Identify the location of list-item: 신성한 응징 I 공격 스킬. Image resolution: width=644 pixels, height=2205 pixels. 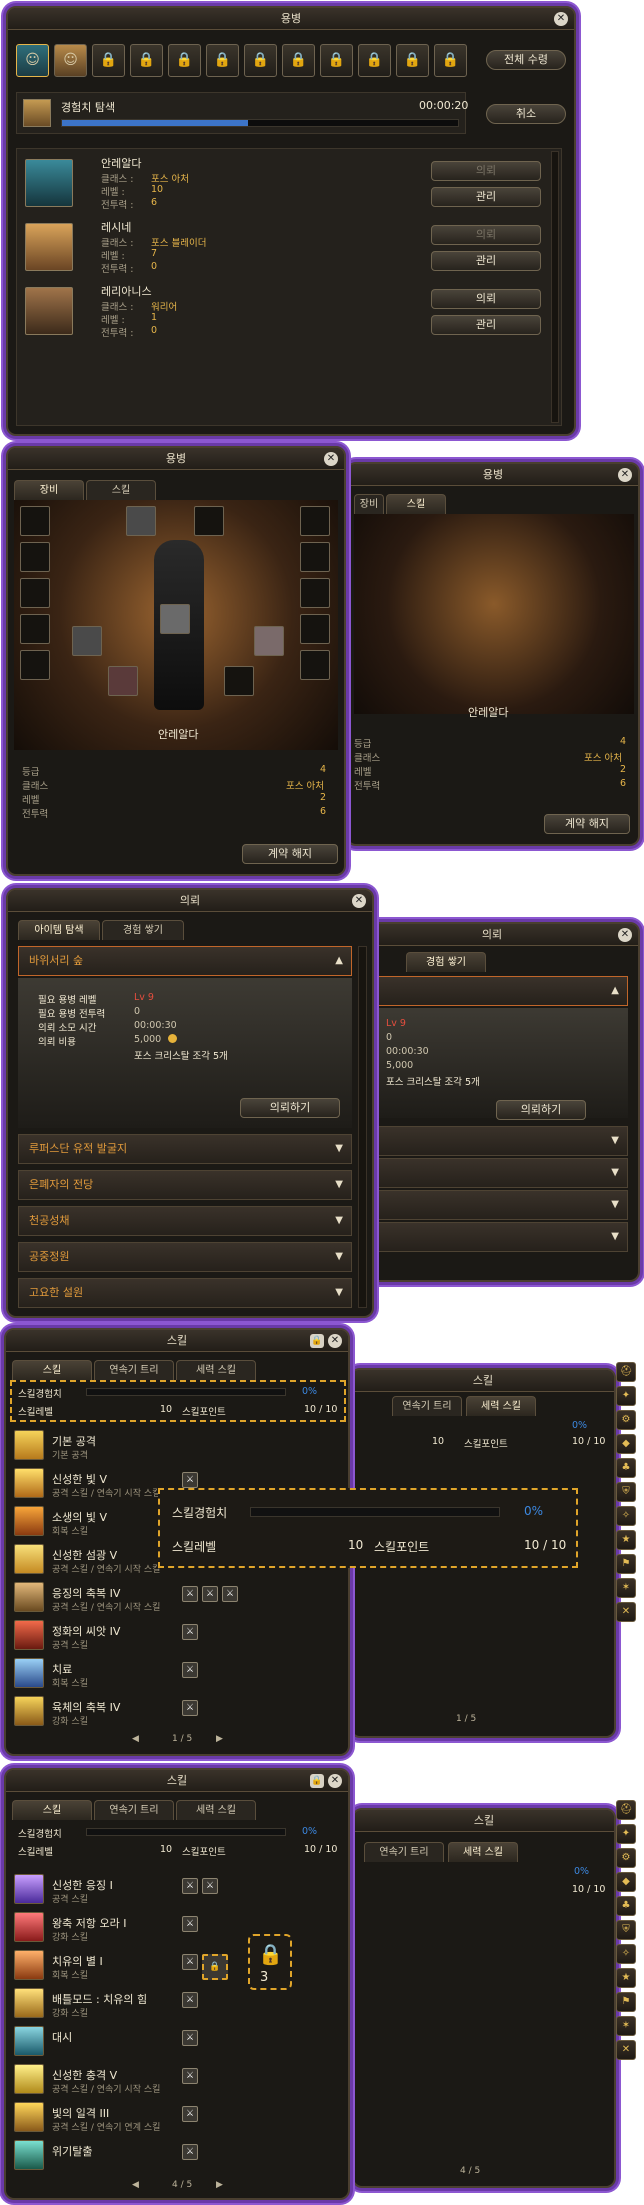
(179, 1892).